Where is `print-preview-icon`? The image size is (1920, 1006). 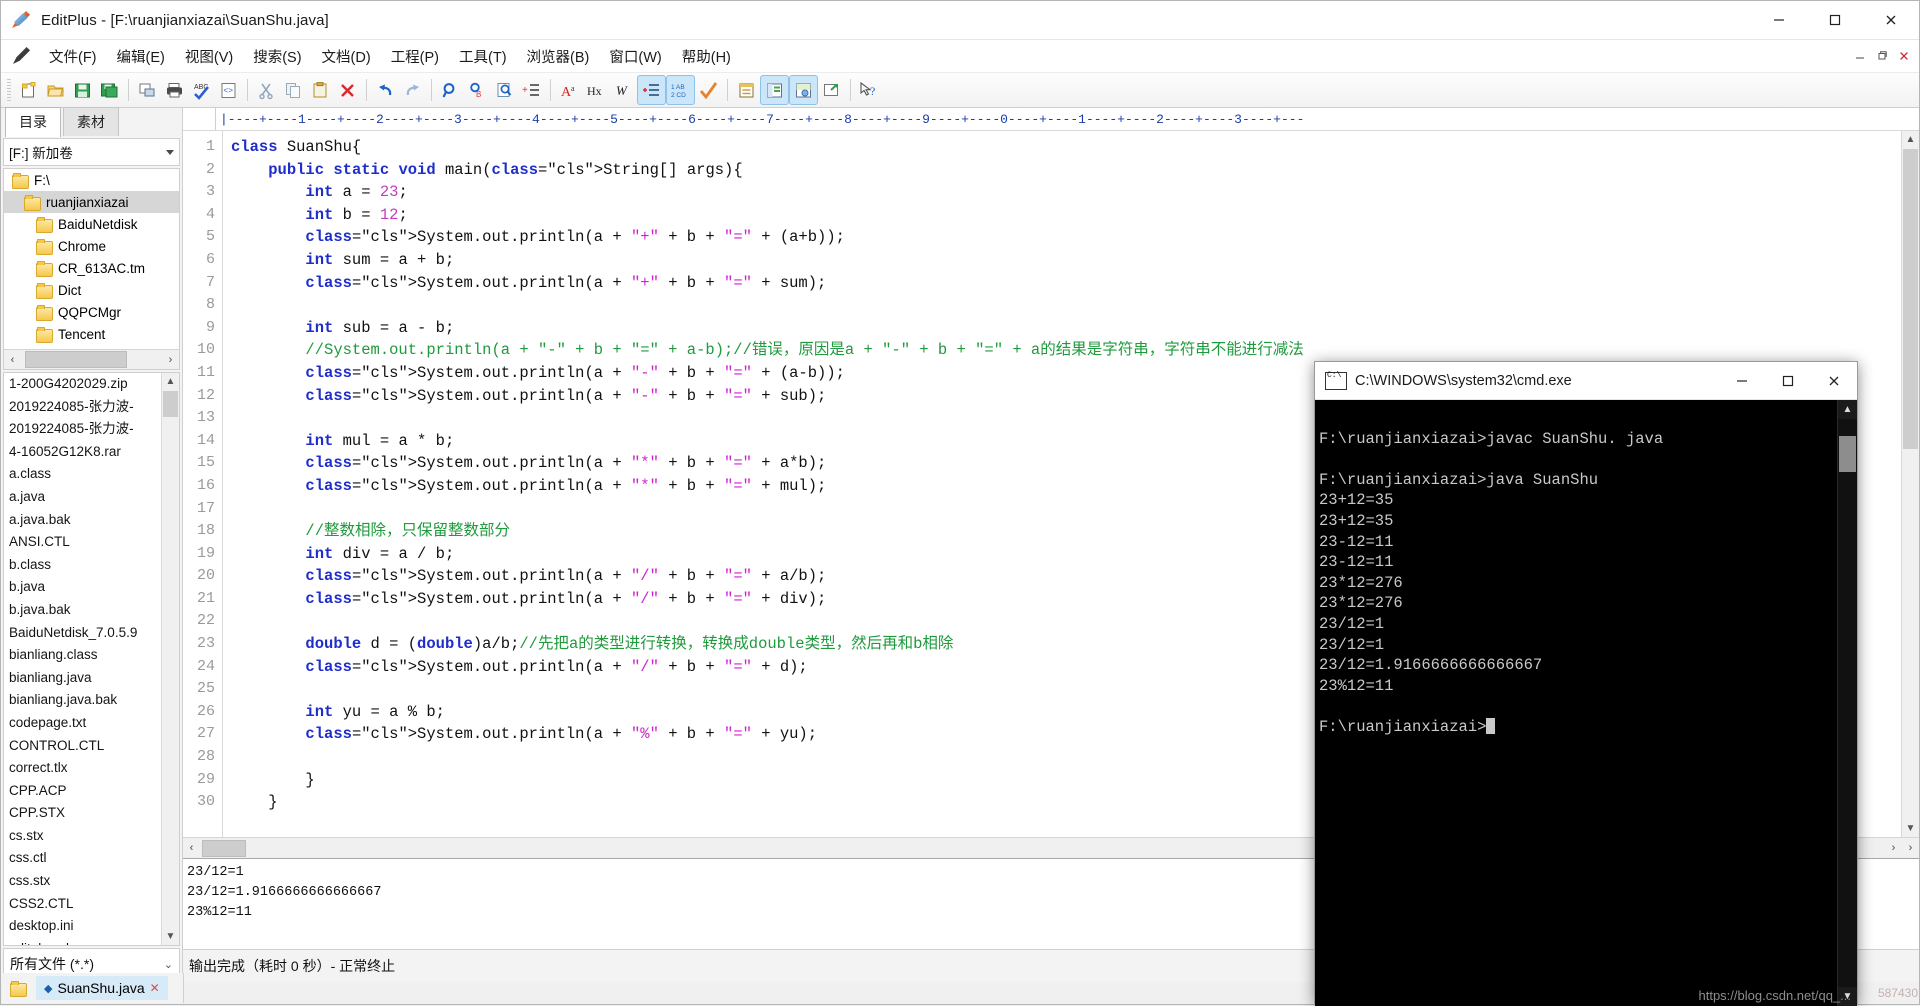
print-preview-icon is located at coordinates (147, 90).